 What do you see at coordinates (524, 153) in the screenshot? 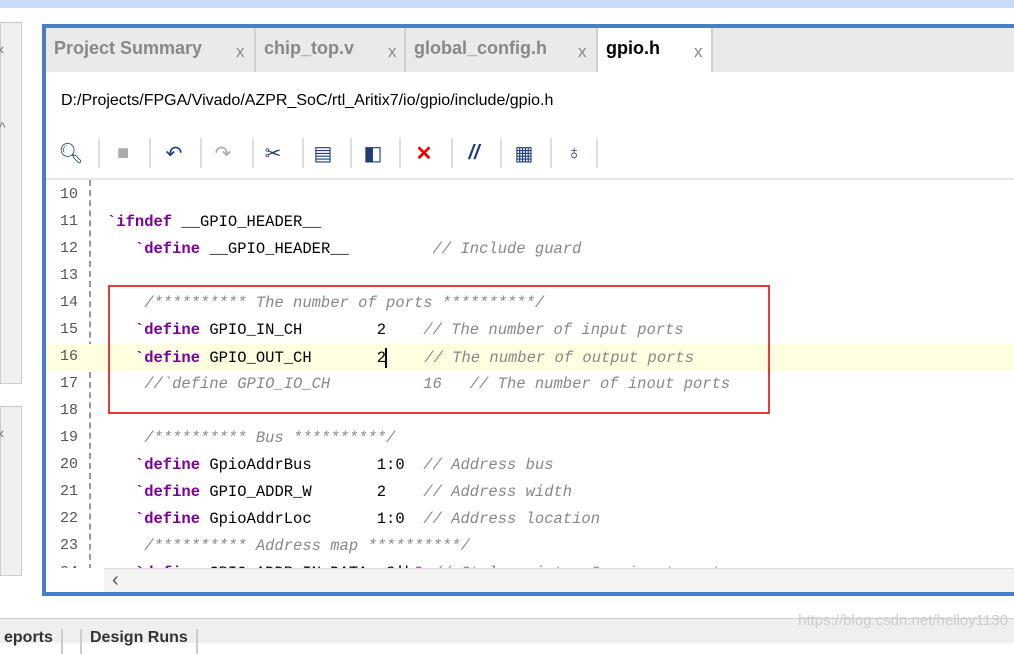
I see `block-icon: ▦` at bounding box center [524, 153].